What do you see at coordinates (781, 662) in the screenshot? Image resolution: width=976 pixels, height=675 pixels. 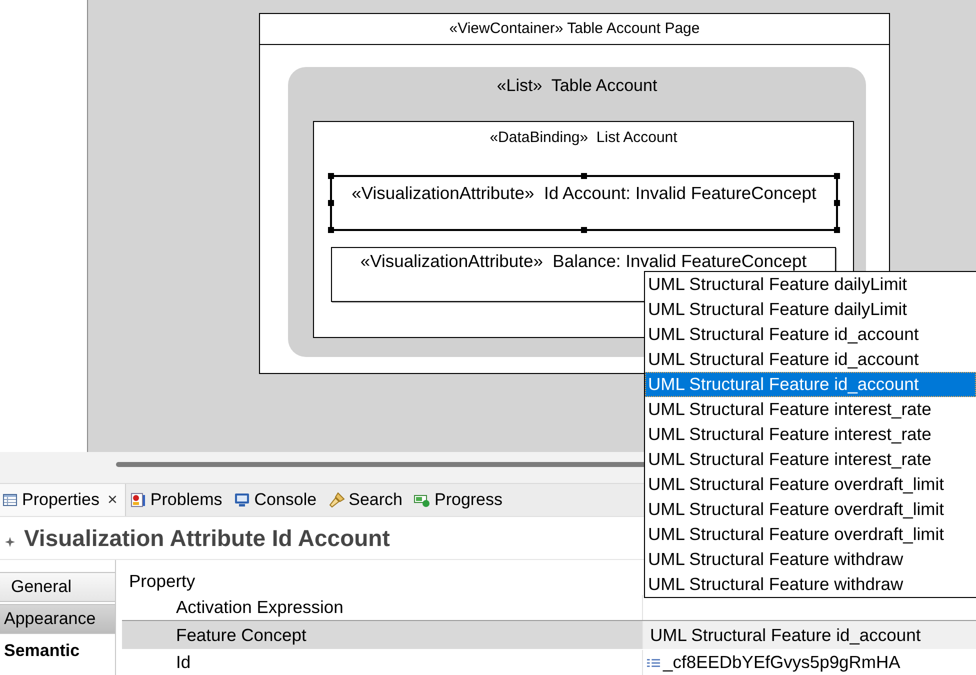 I see `property-value: _cf8EEDbYEfGvys5p9gRmHA` at bounding box center [781, 662].